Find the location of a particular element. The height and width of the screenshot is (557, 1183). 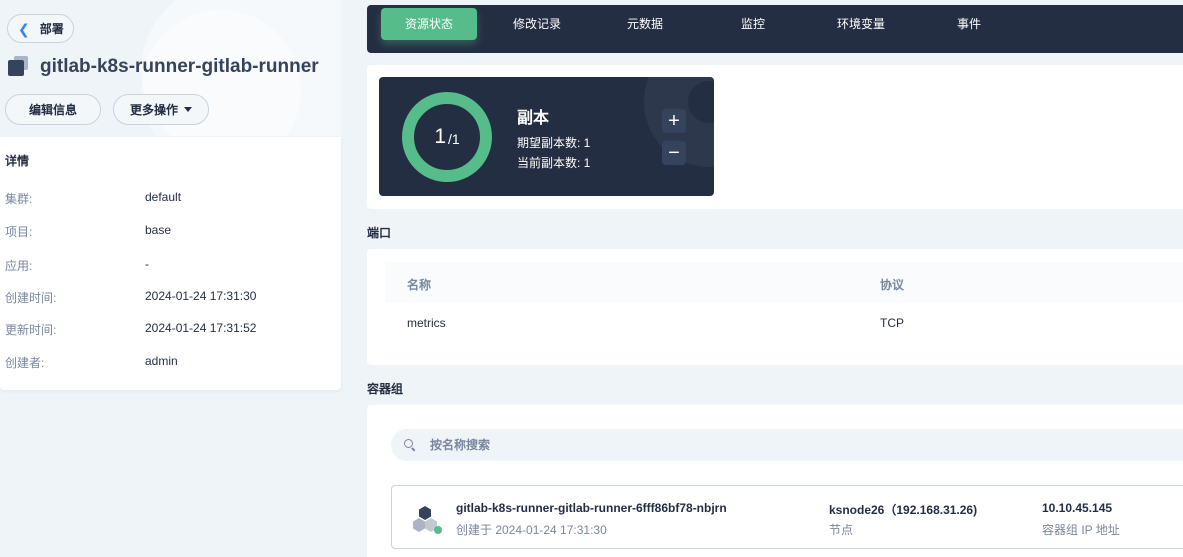

detail-value: default is located at coordinates (163, 197).